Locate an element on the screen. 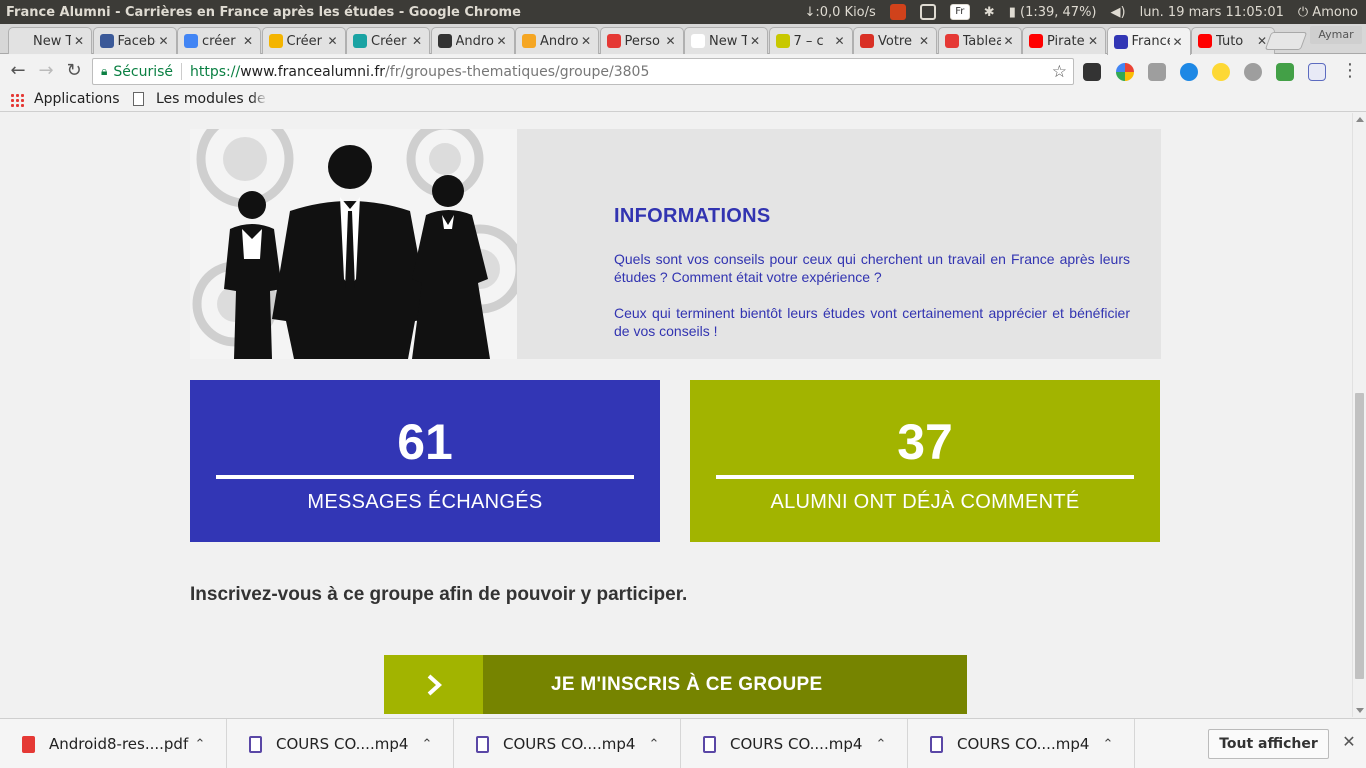  keyboard-layout-indicator: Fr is located at coordinates (959, 12).